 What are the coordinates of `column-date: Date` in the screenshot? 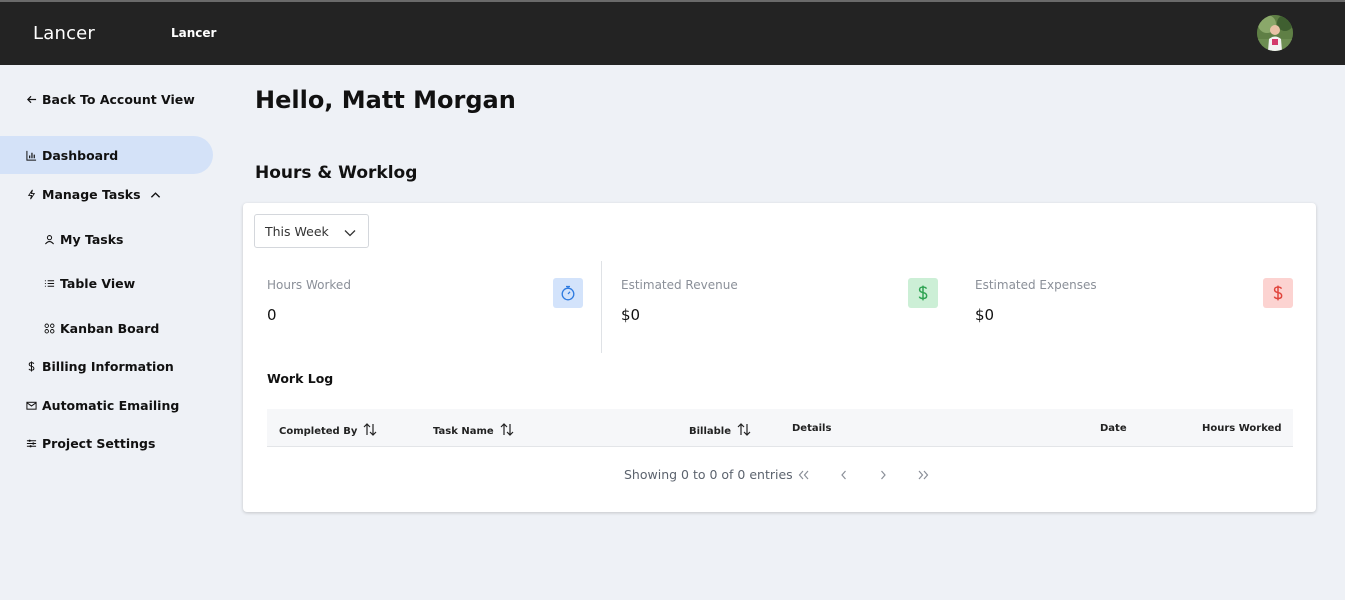 It's located at (1113, 428).